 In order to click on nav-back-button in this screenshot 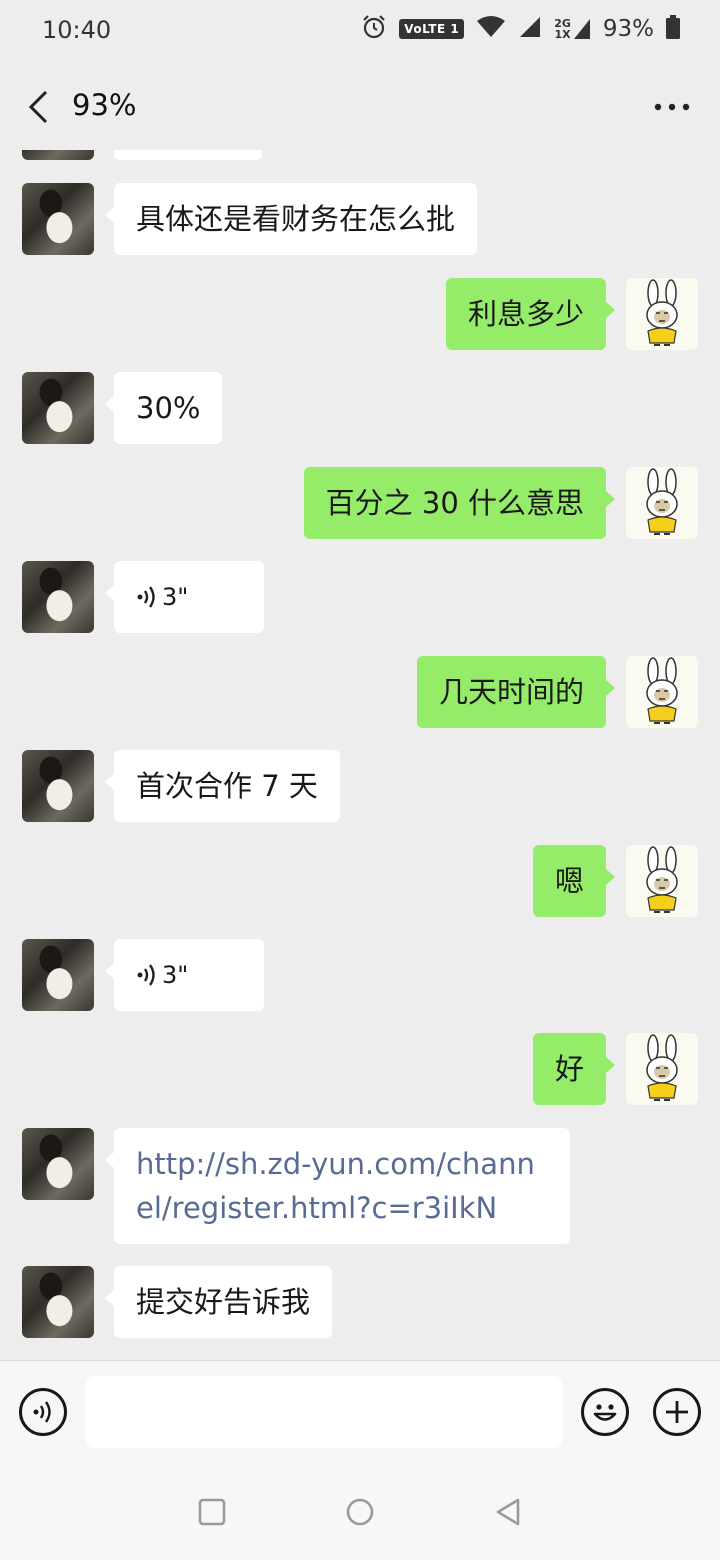, I will do `click(508, 1512)`.